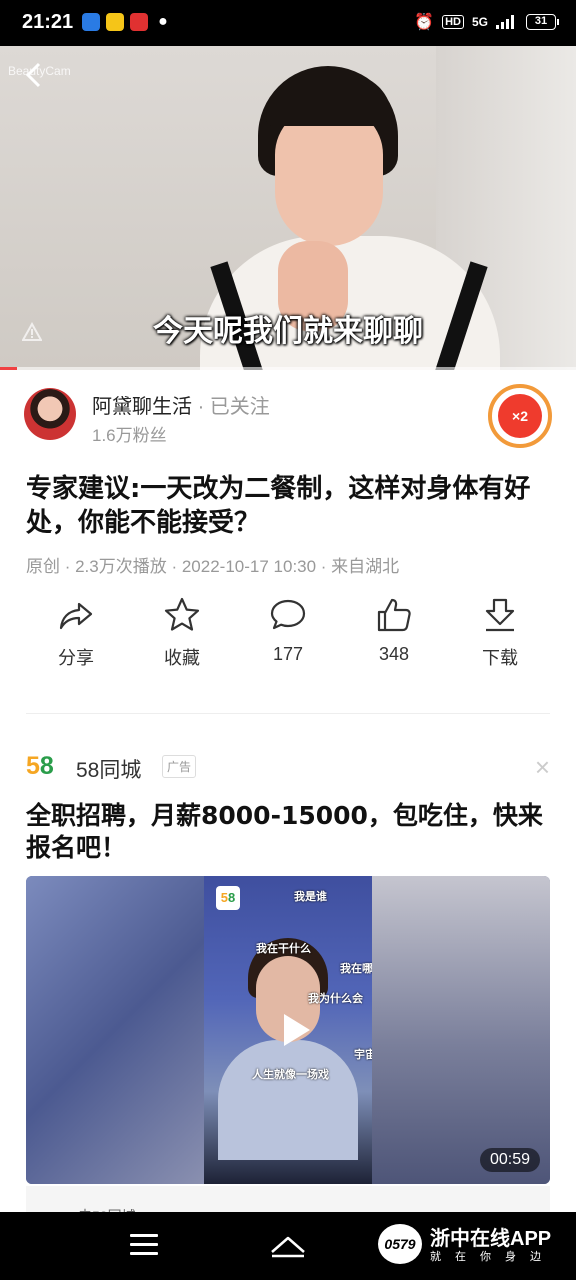 This screenshot has height=1280, width=576. Describe the element at coordinates (492, 1257) in the screenshot. I see `brand-slogan: 就在你身边` at that location.